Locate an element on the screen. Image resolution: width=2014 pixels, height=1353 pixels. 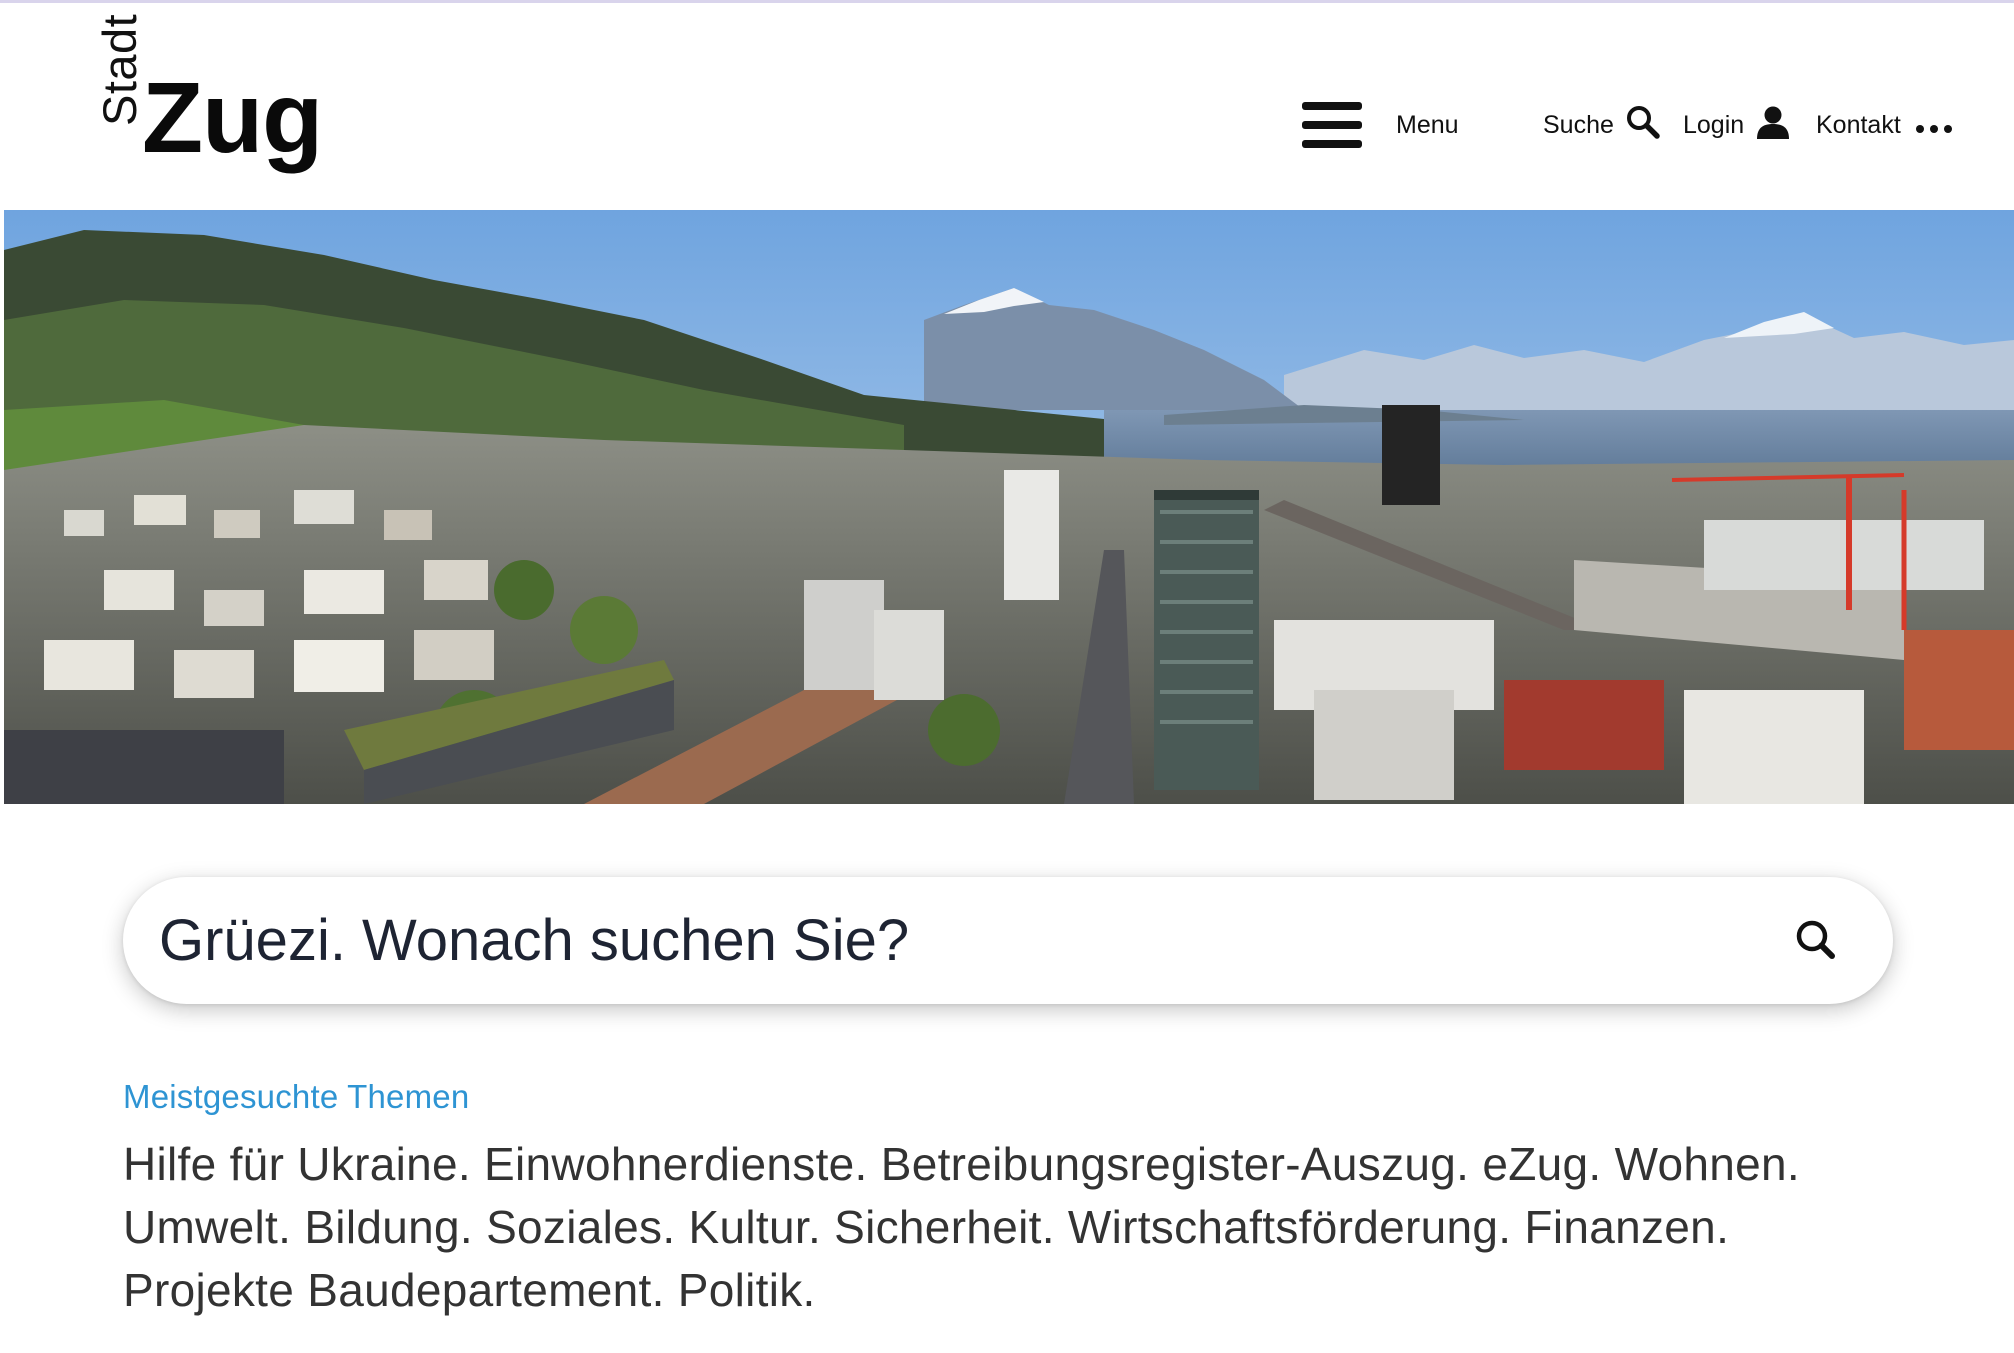
contact-label: Kontakt is located at coordinates (1858, 124).